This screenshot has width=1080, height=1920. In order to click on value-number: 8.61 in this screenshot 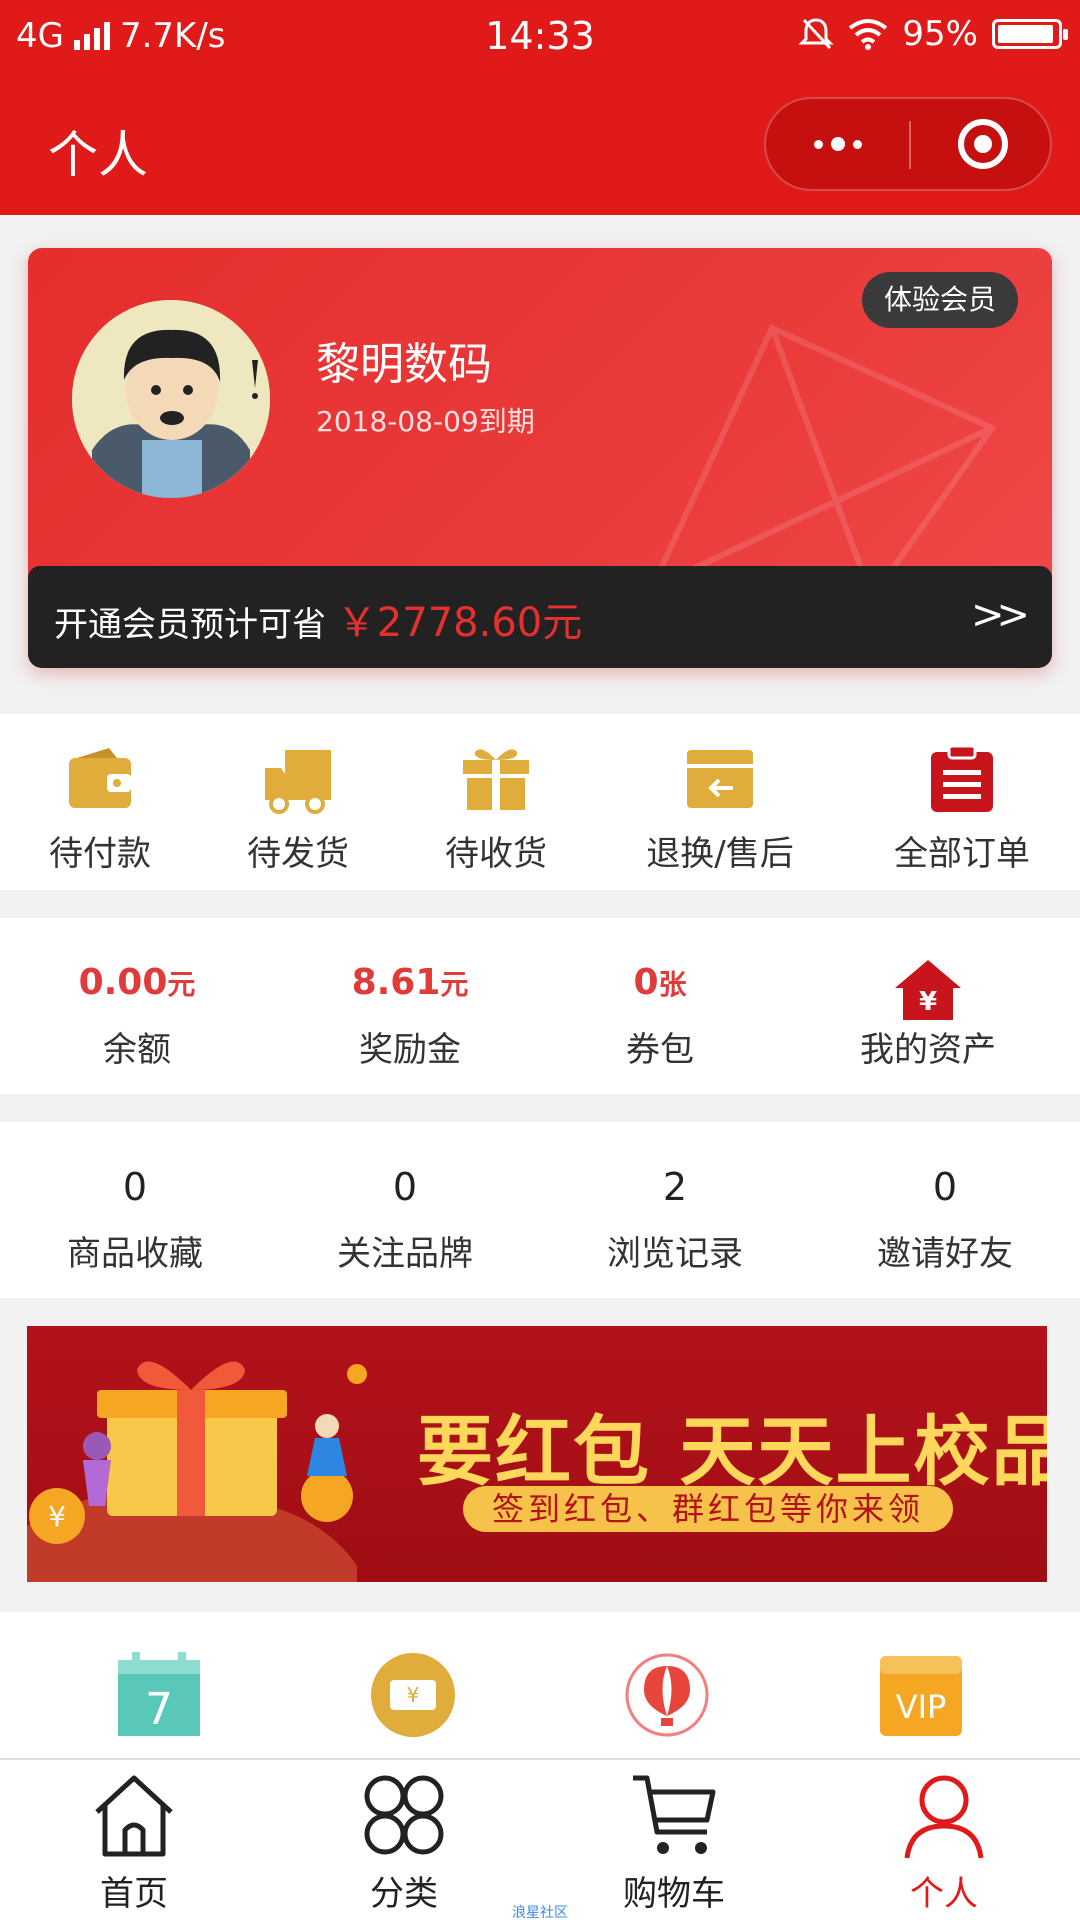, I will do `click(396, 982)`.